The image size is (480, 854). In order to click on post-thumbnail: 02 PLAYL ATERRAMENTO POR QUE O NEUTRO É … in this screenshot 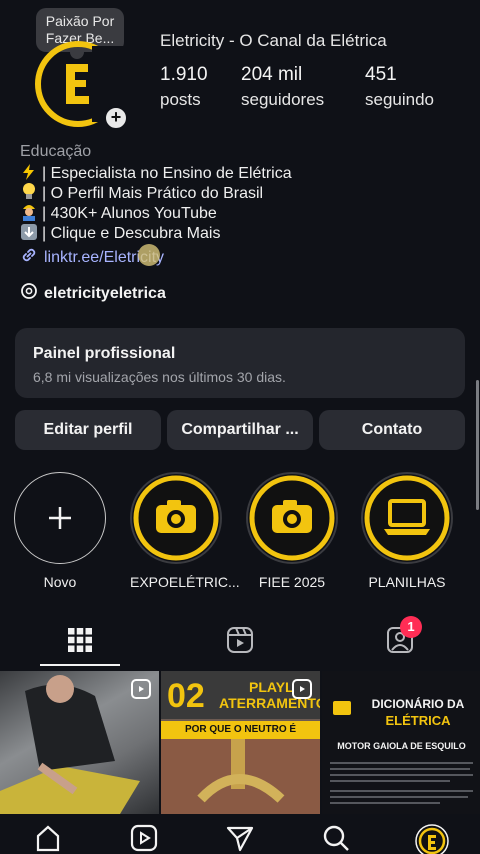, I will do `click(240, 742)`.